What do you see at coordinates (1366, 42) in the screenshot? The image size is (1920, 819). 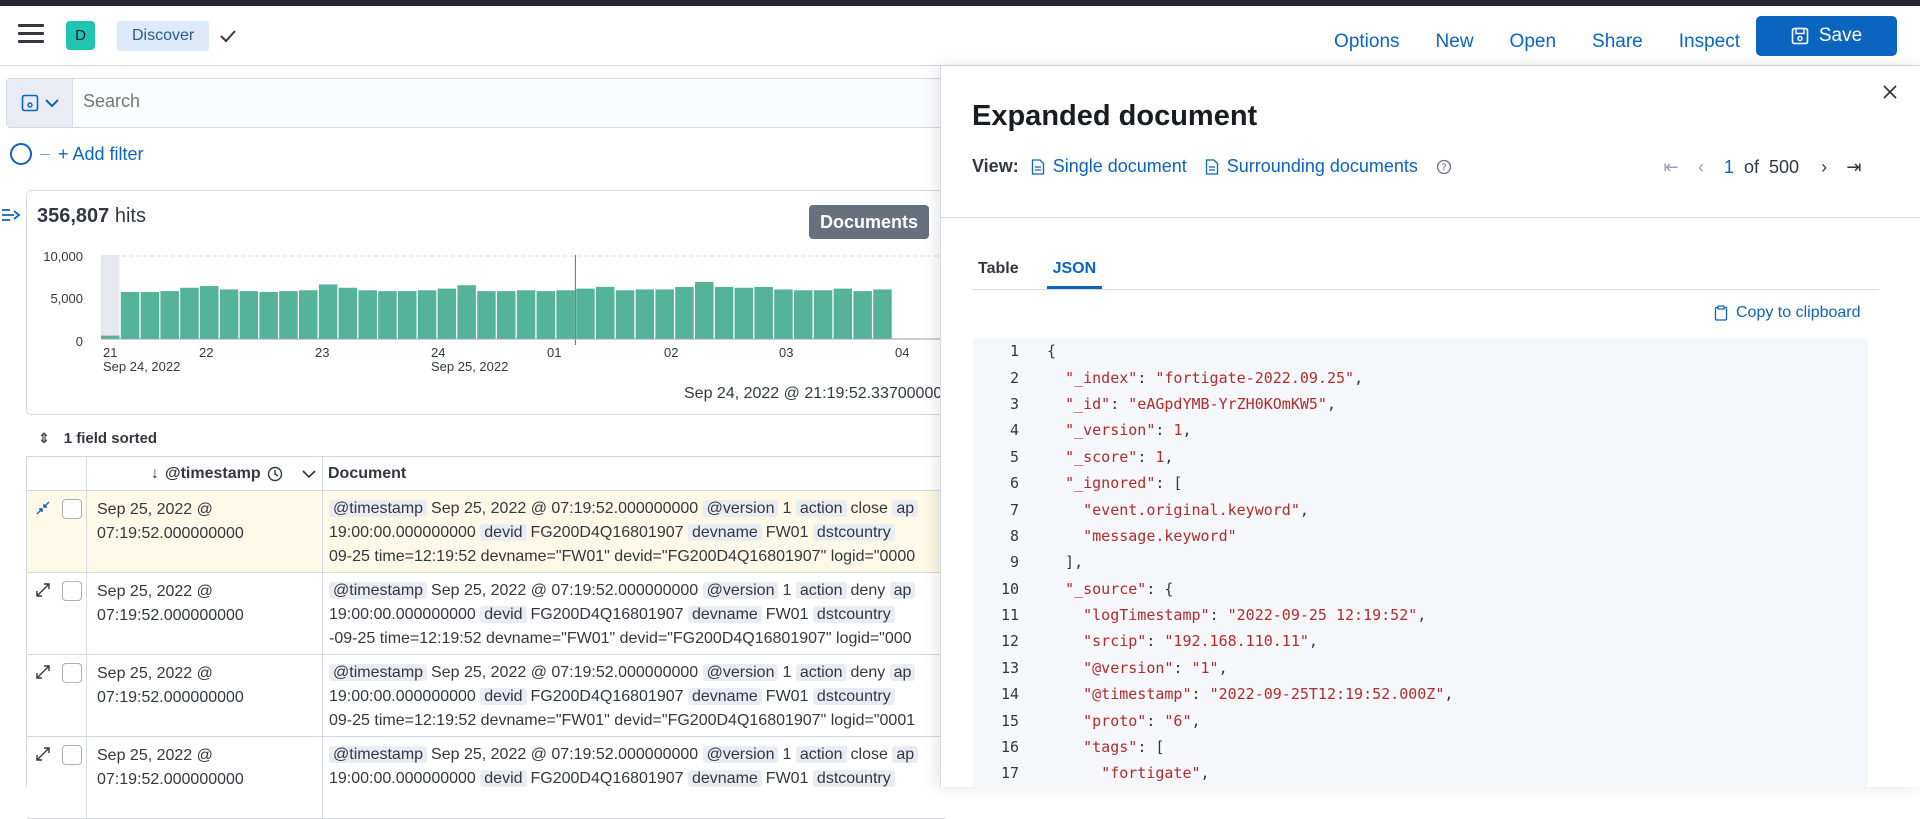 I see `options-link: Options` at bounding box center [1366, 42].